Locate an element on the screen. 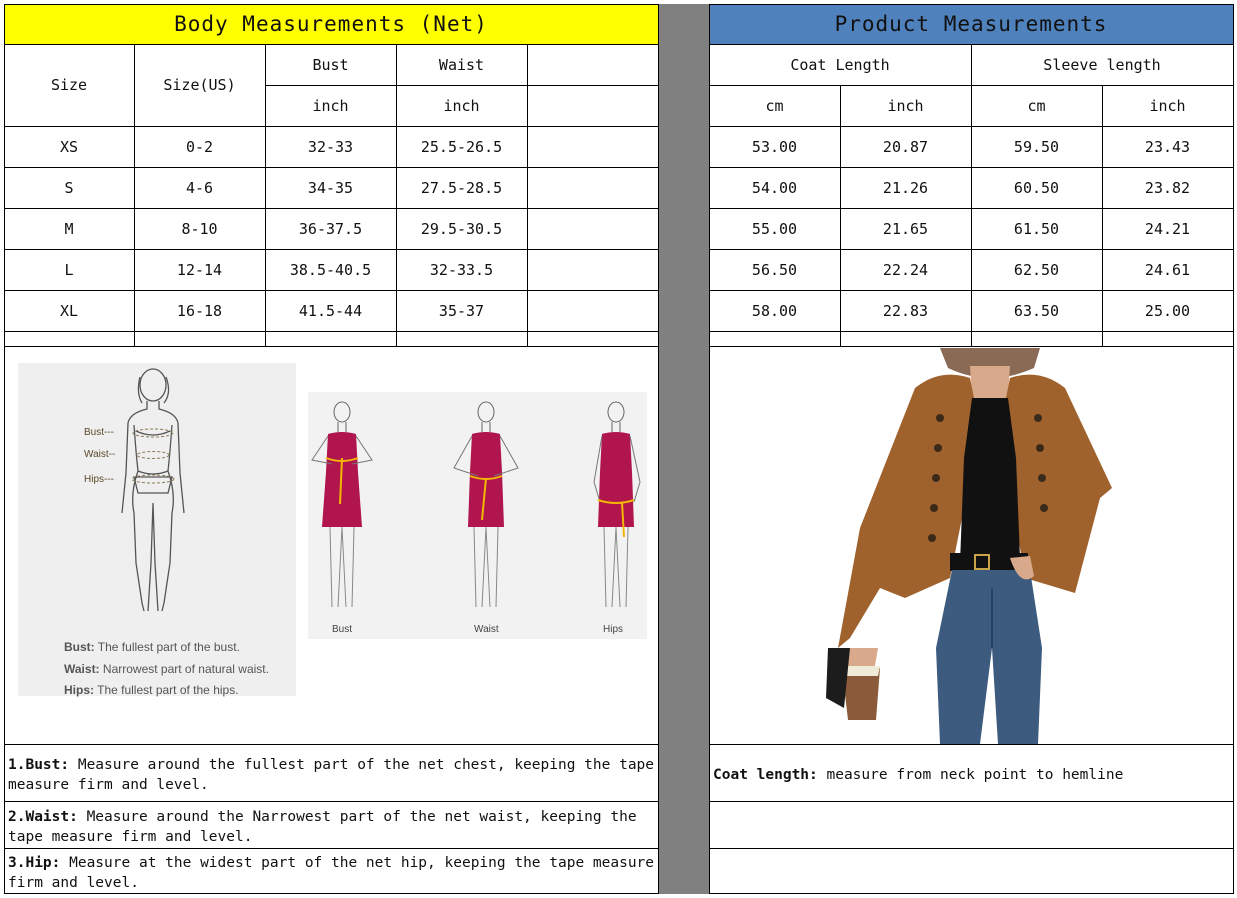  legend-waist-value: Narrowest part of natural waist. is located at coordinates (185, 668).